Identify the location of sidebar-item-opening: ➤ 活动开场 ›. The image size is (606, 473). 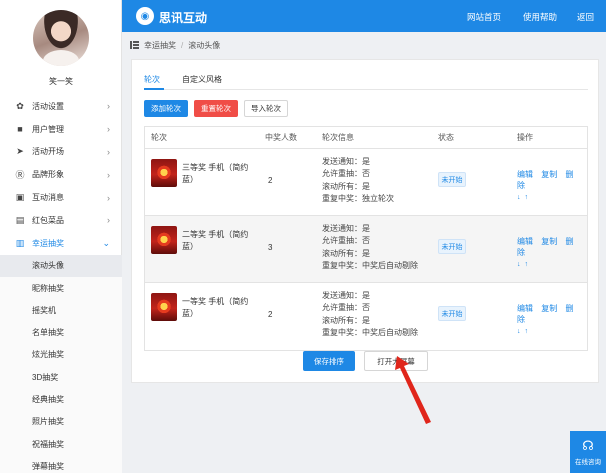
(61, 152).